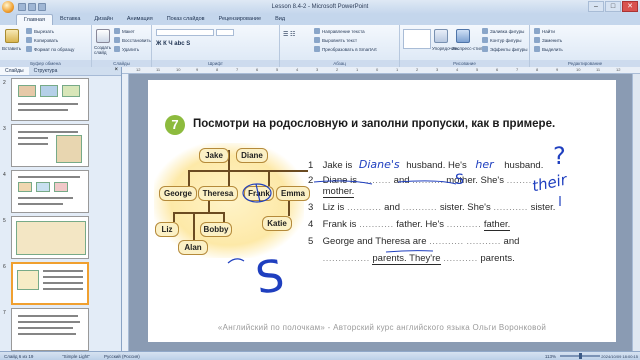 This screenshot has height=360, width=640. I want to click on thumb-number: 3, so click(4, 129).